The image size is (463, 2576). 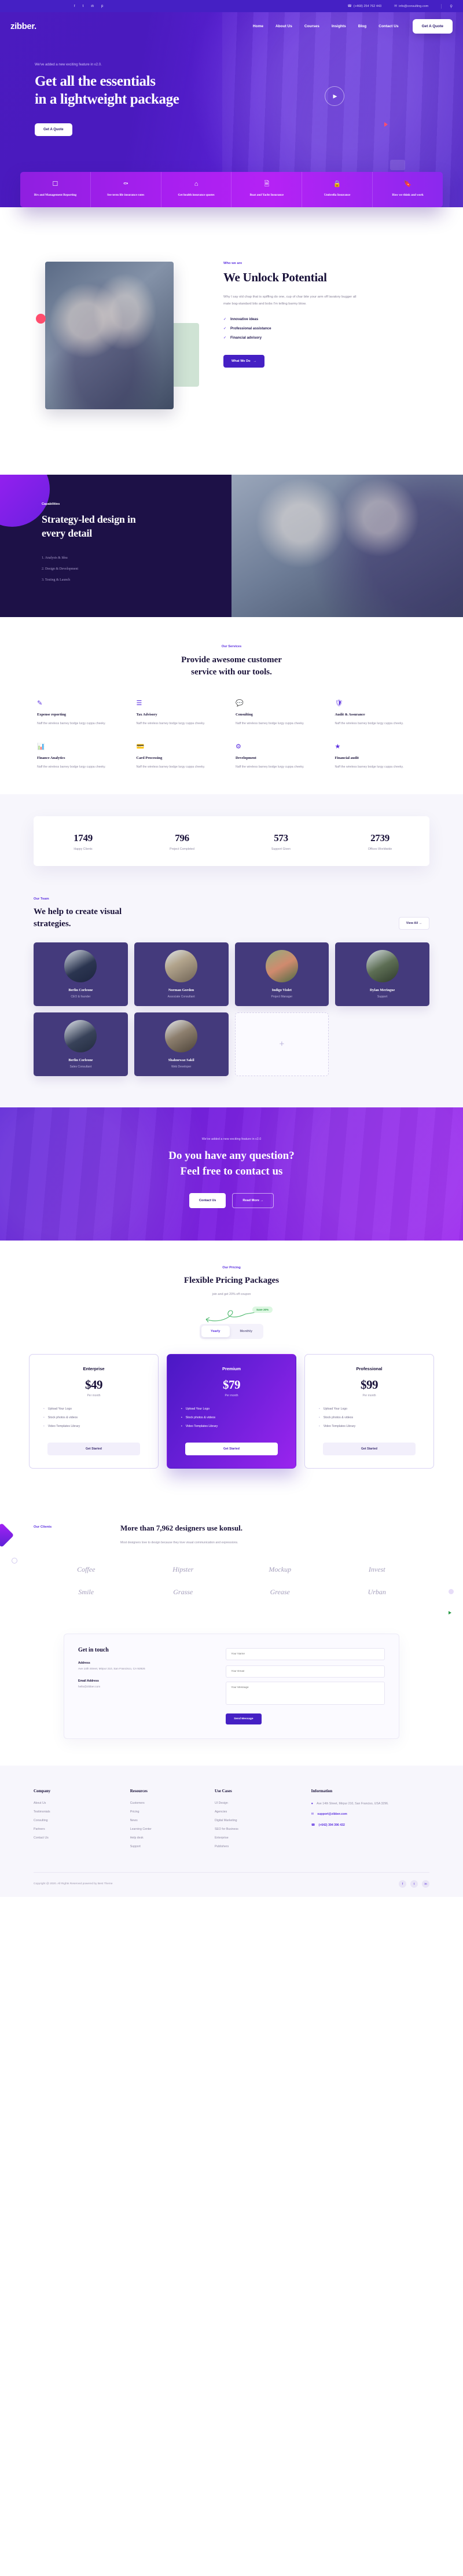 What do you see at coordinates (196, 190) in the screenshot?
I see `feature-card: ⌂ Get health insurance quotes` at bounding box center [196, 190].